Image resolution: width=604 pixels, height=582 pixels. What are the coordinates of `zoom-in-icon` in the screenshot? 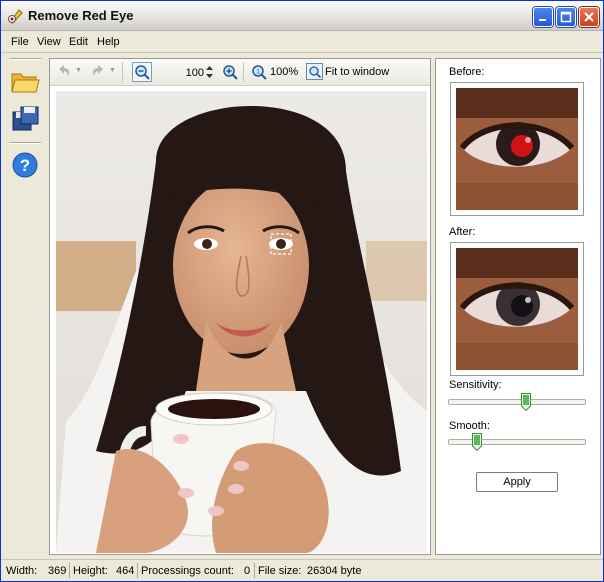 It's located at (230, 72).